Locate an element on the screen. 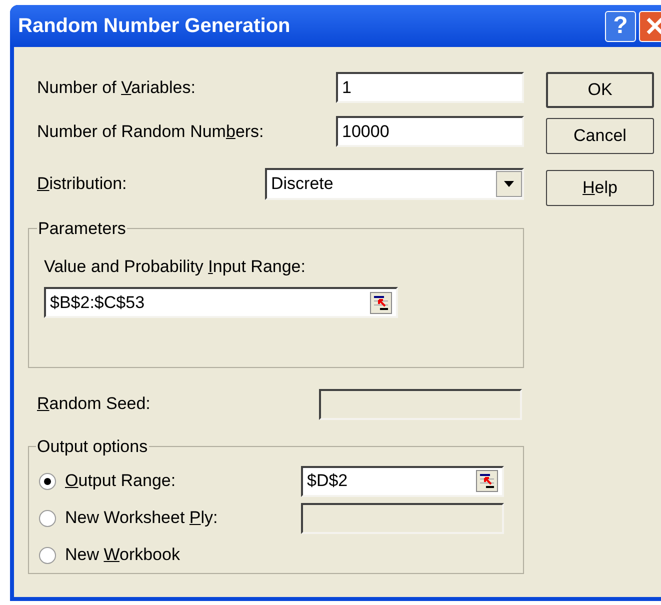 This screenshot has height=605, width=661. dialog-button: OK is located at coordinates (600, 90).